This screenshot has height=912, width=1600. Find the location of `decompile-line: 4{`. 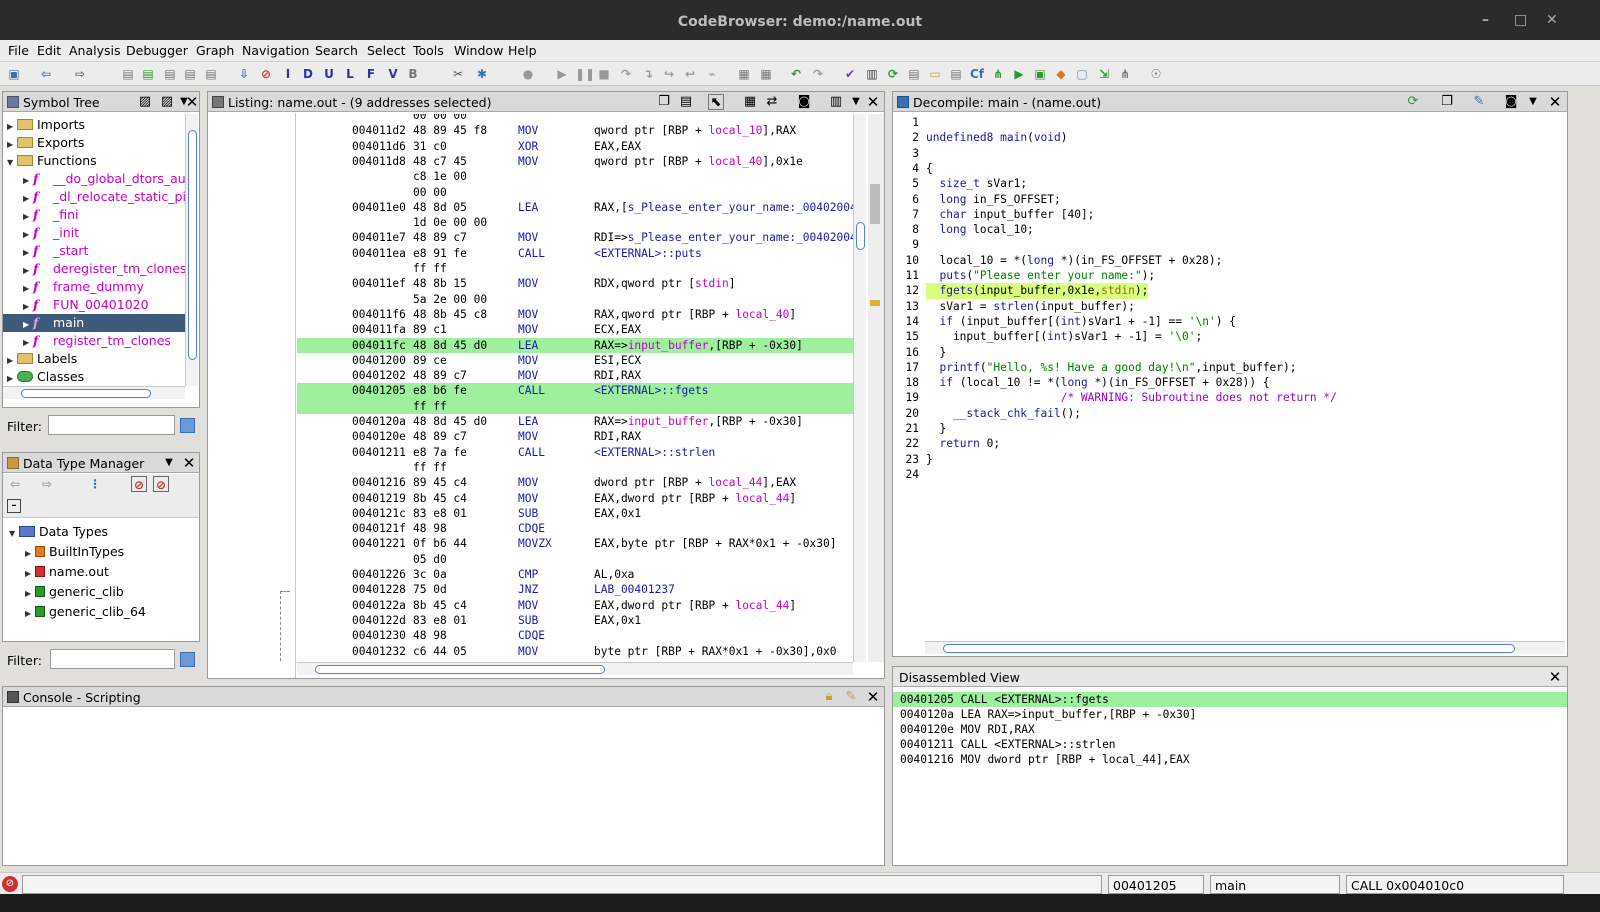

decompile-line: 4{ is located at coordinates (1230, 168).